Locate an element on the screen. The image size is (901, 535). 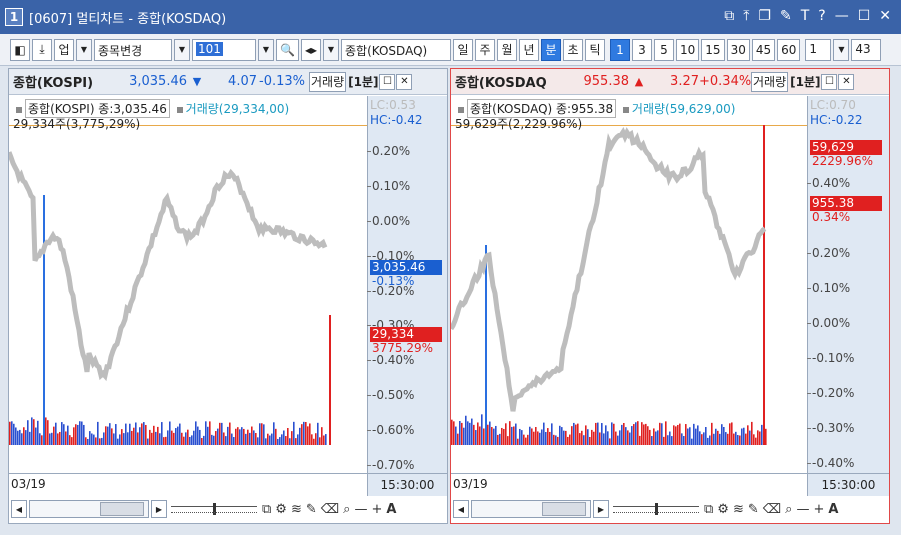
period-week: 주 is located at coordinates (485, 49).